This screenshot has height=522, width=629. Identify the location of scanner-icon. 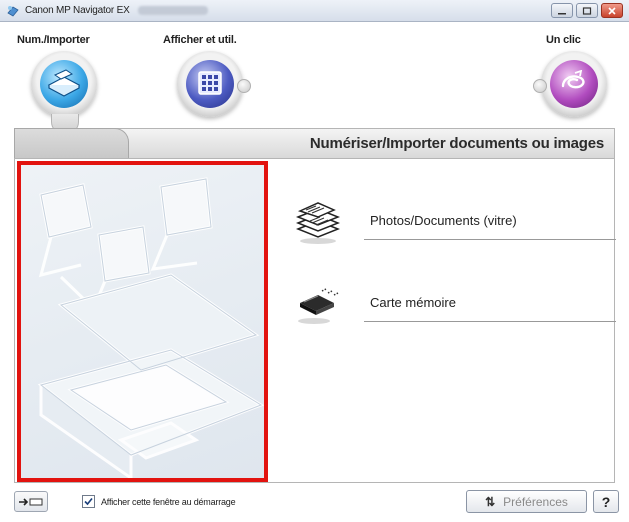
(64, 83).